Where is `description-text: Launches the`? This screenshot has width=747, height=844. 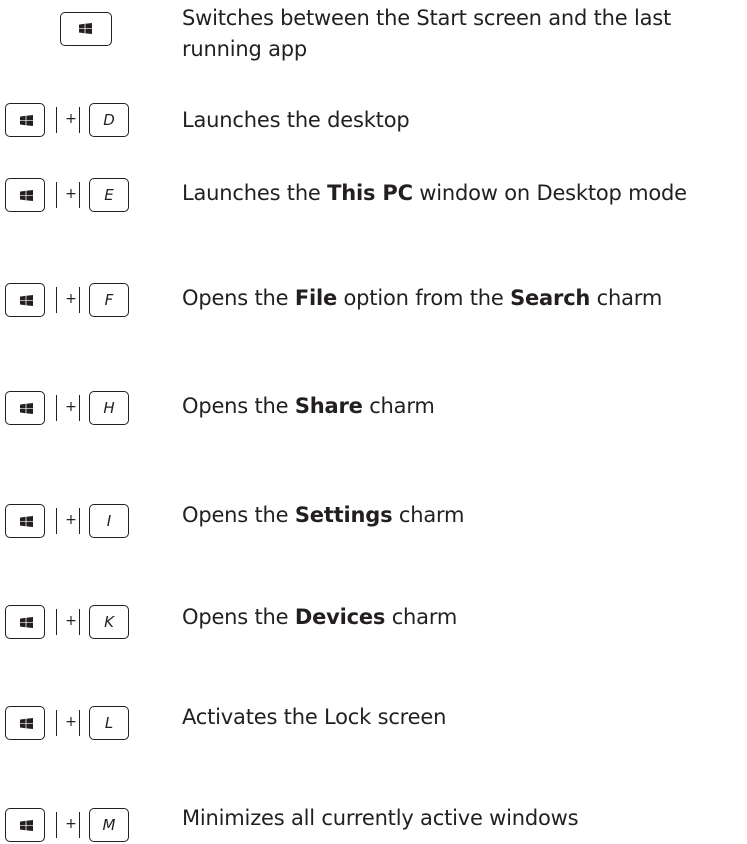 description-text: Launches the is located at coordinates (255, 193).